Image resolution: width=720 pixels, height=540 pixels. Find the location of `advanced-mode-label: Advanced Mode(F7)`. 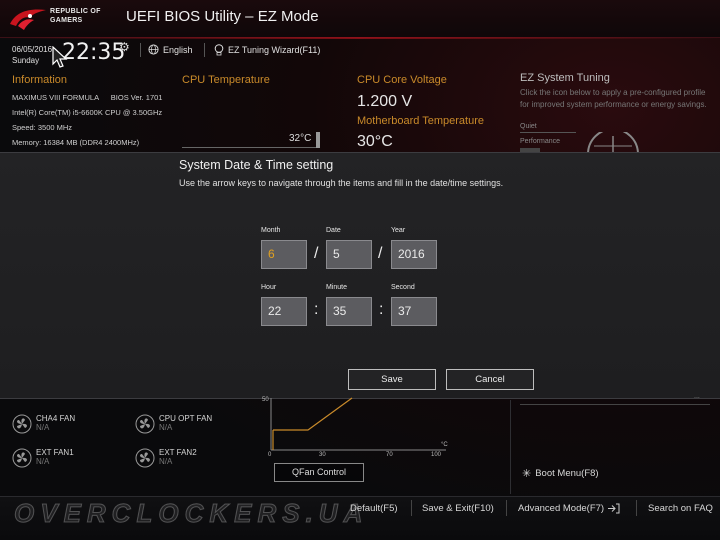

advanced-mode-label: Advanced Mode(F7) is located at coordinates (561, 508).